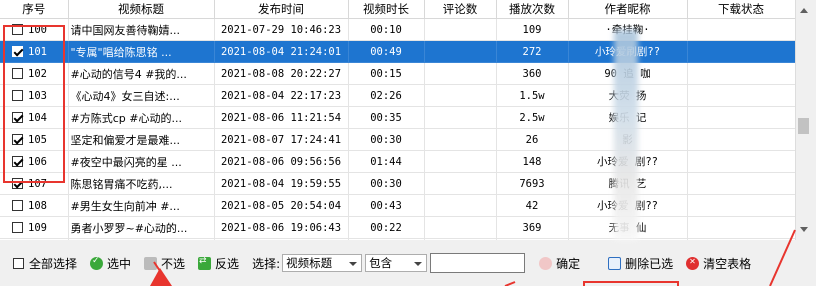 Image resolution: width=816 pixels, height=286 pixels. I want to click on arrow-line-right, so click(782, 257).